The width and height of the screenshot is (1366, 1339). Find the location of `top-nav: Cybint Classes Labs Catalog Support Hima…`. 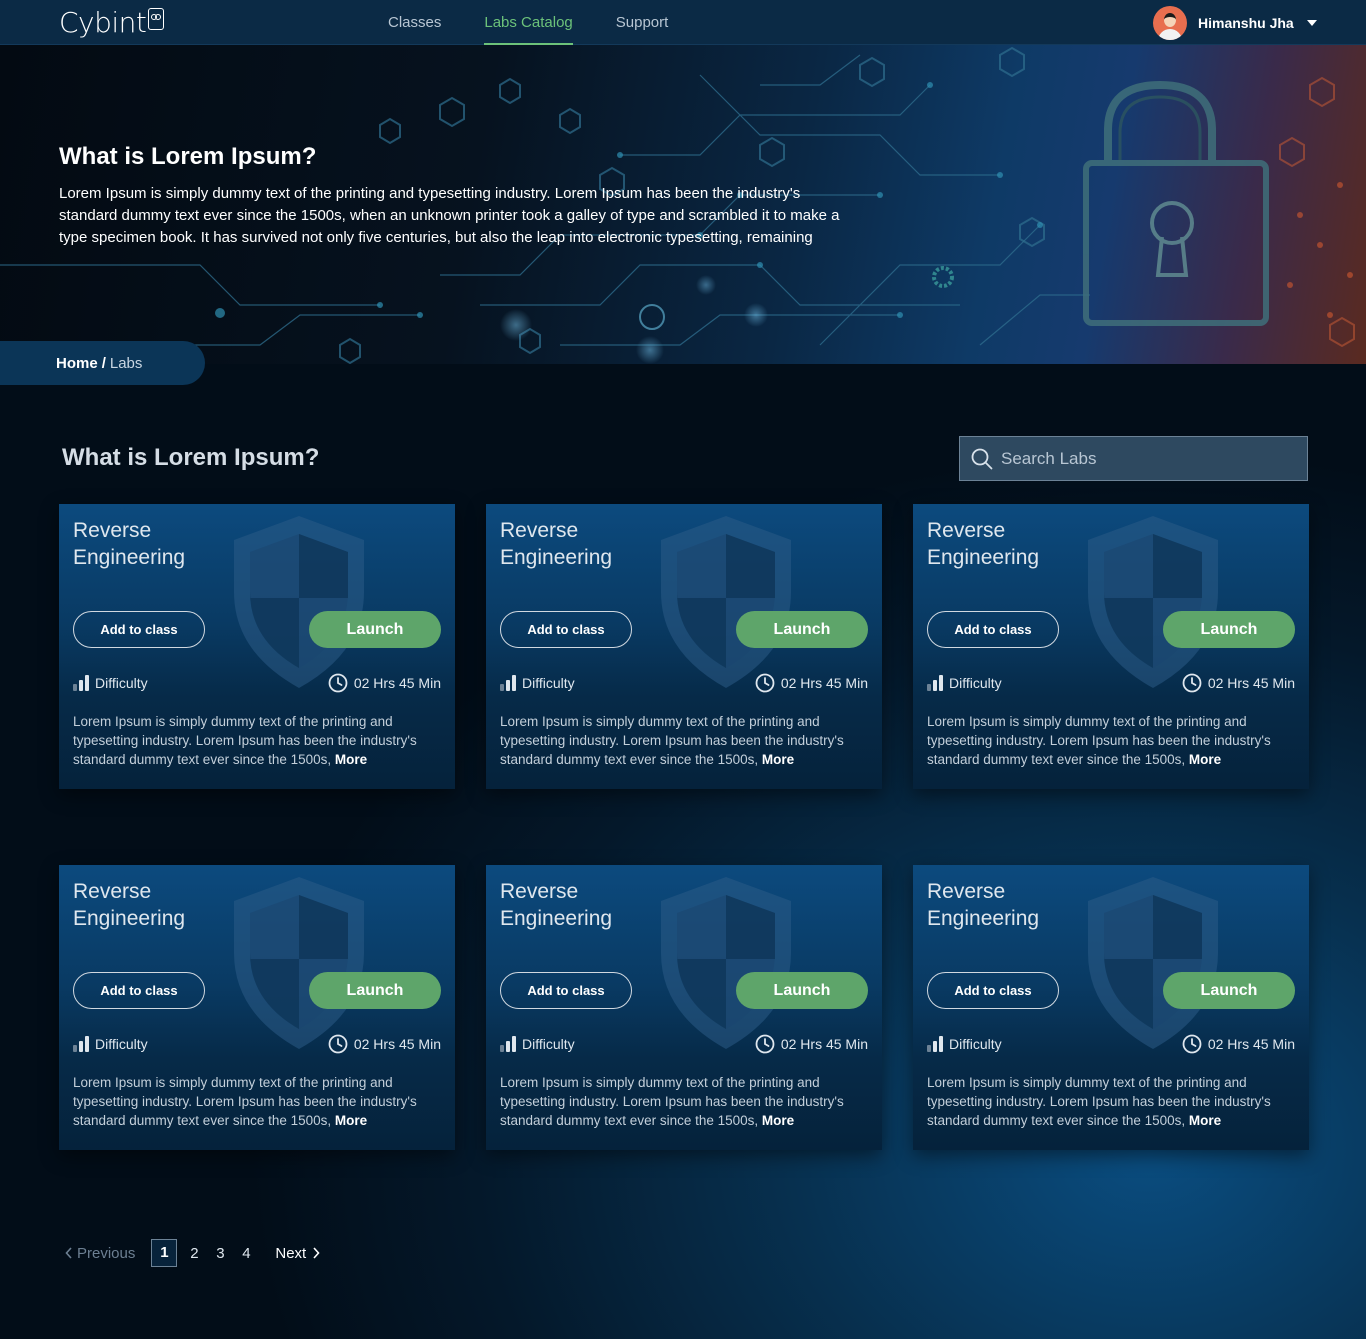

top-nav: Cybint Classes Labs Catalog Support Hima… is located at coordinates (683, 22).